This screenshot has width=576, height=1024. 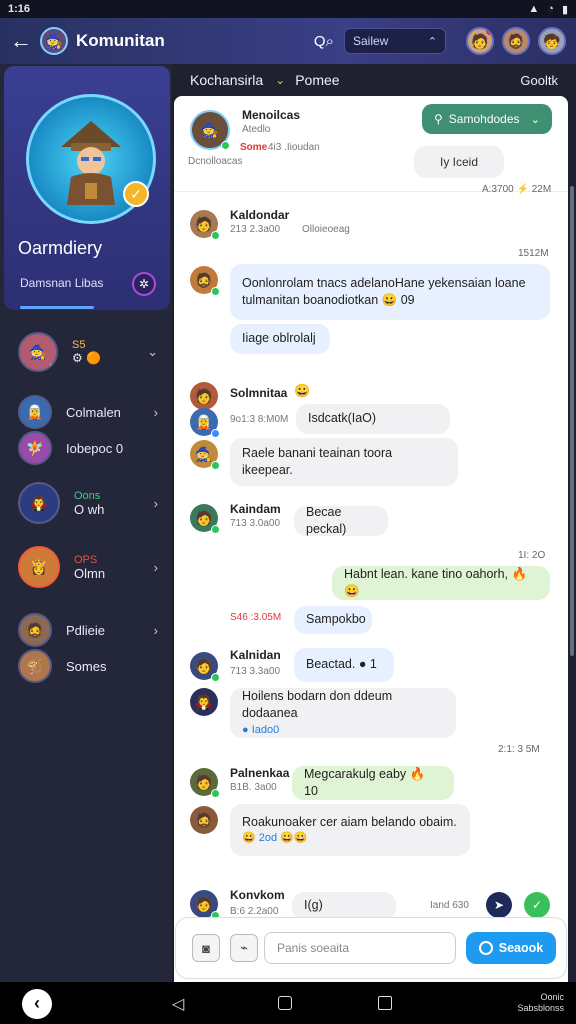 I want to click on hero-avatar: ✓, so click(x=91, y=159).